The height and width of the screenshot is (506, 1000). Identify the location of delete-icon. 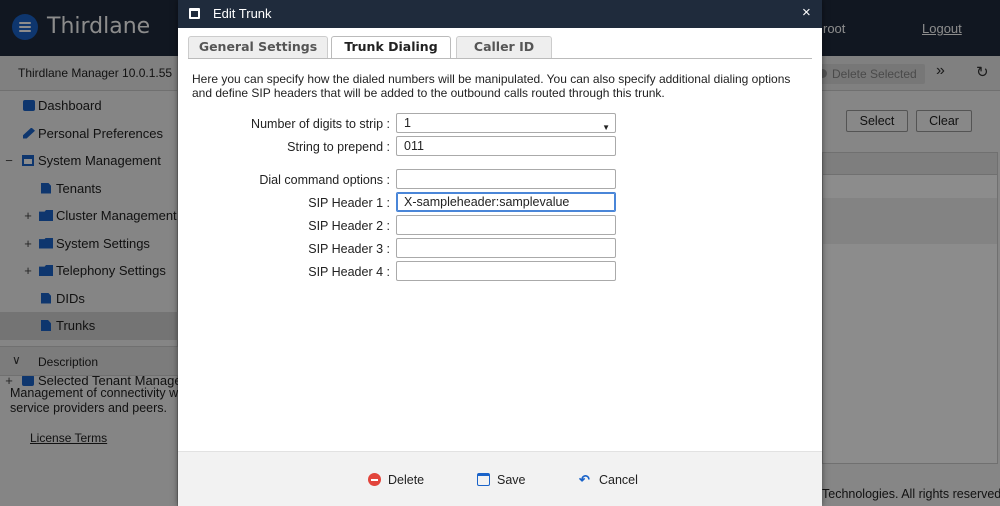
(374, 479).